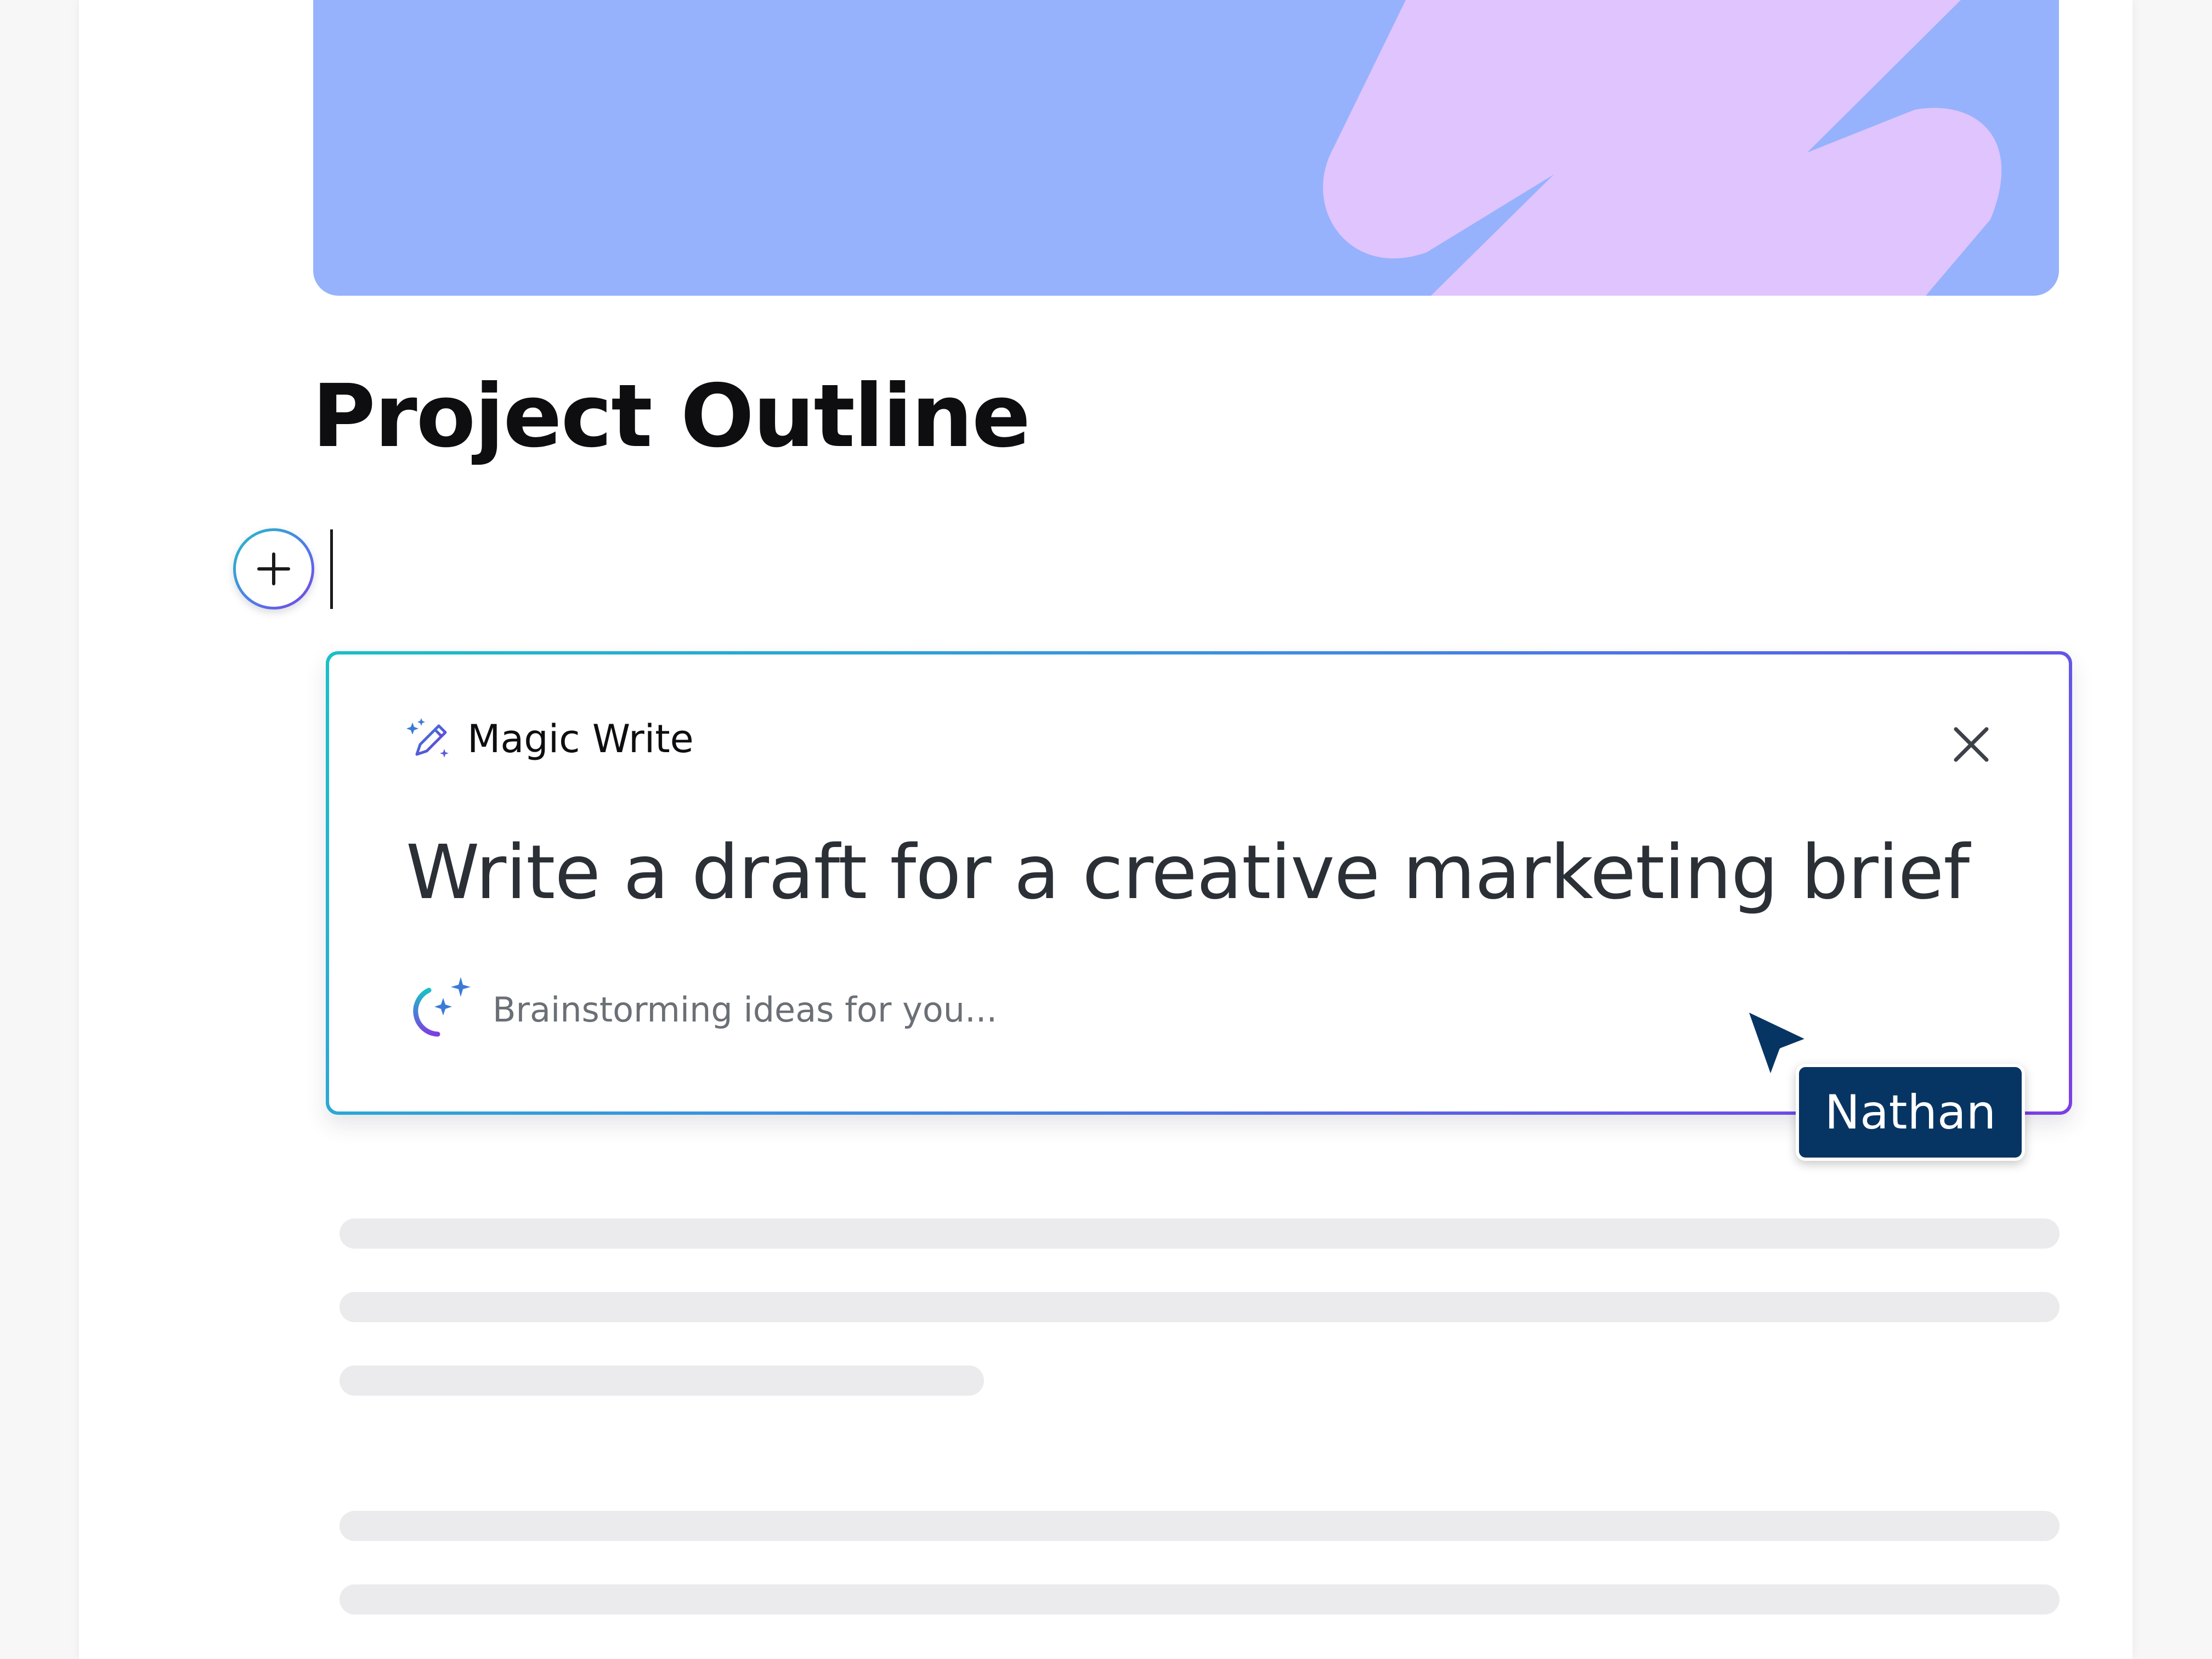 Image resolution: width=2212 pixels, height=1659 pixels. I want to click on collaborator-name: Nathan, so click(1910, 1113).